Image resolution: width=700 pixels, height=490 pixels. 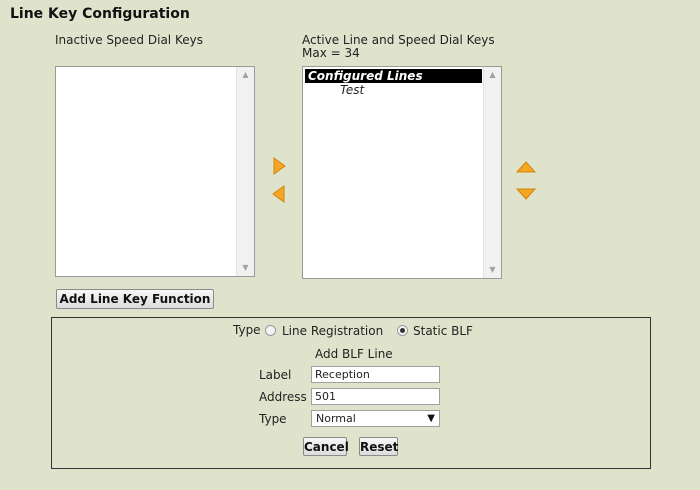 What do you see at coordinates (245, 171) in the screenshot?
I see `inactive-list-scrollbar: ▲ ▼` at bounding box center [245, 171].